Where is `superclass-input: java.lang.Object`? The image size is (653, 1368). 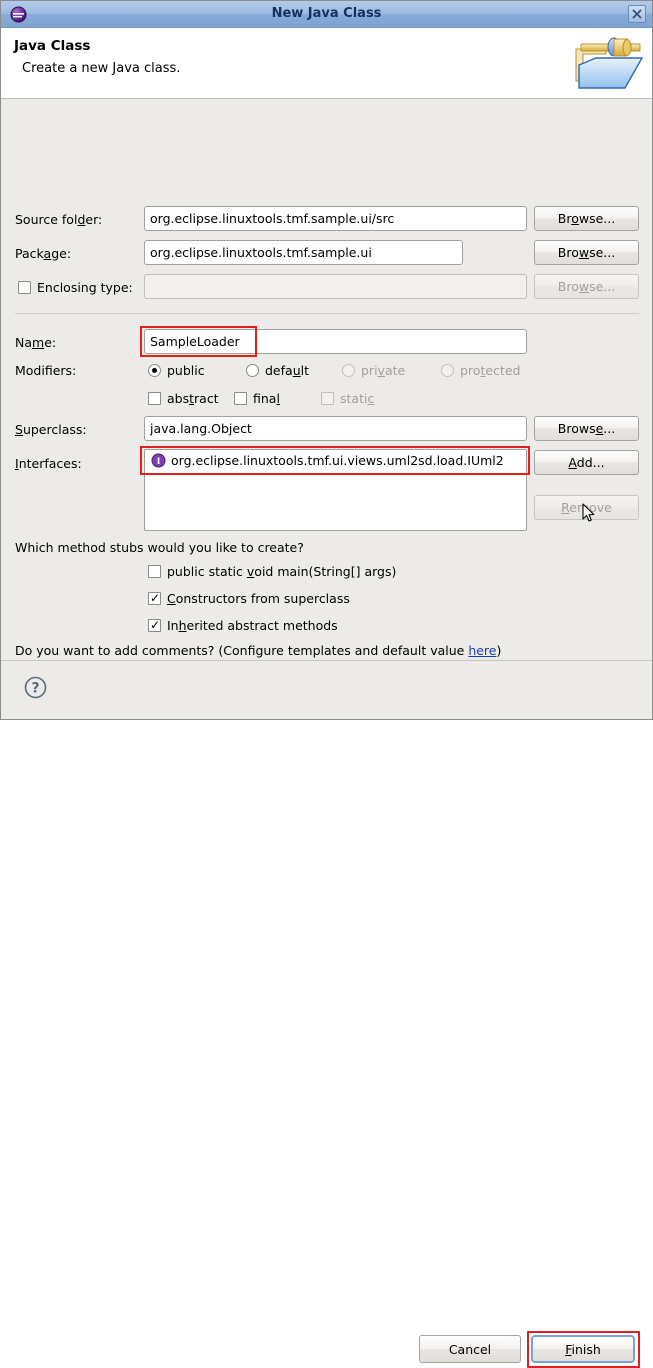
superclass-input: java.lang.Object is located at coordinates (335, 428).